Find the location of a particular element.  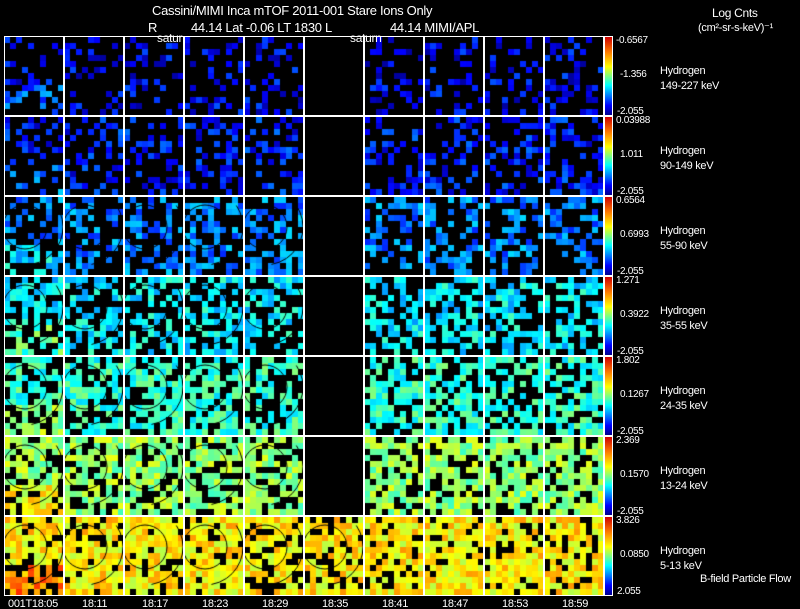

energy-label: 90-149 keV is located at coordinates (687, 166).